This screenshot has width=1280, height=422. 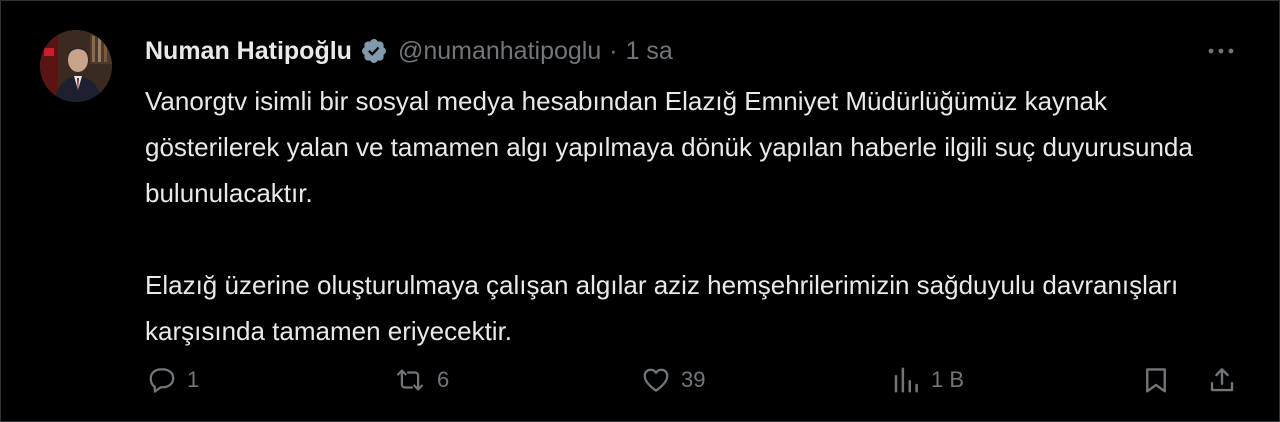 I want to click on author-handle: @numanhatipoglu, so click(x=499, y=51).